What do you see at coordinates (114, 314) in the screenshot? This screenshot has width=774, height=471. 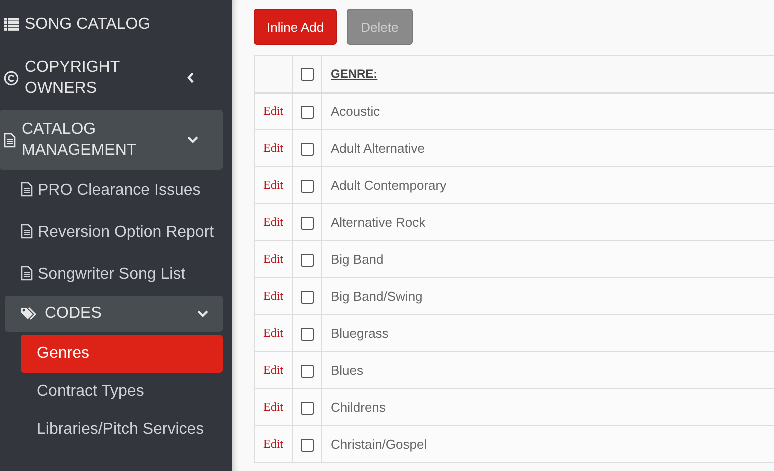 I see `sidebar-item: CODES` at bounding box center [114, 314].